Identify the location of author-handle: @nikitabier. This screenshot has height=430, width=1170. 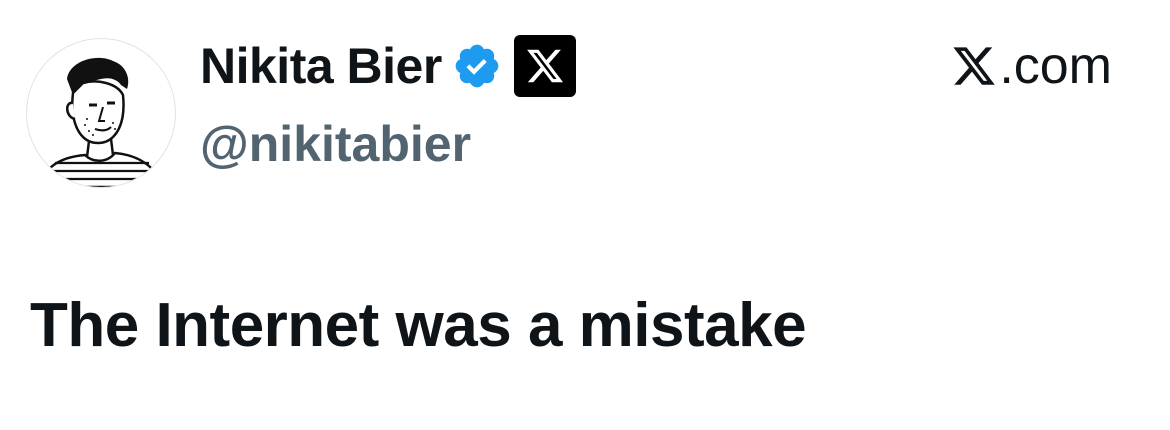
(335, 144).